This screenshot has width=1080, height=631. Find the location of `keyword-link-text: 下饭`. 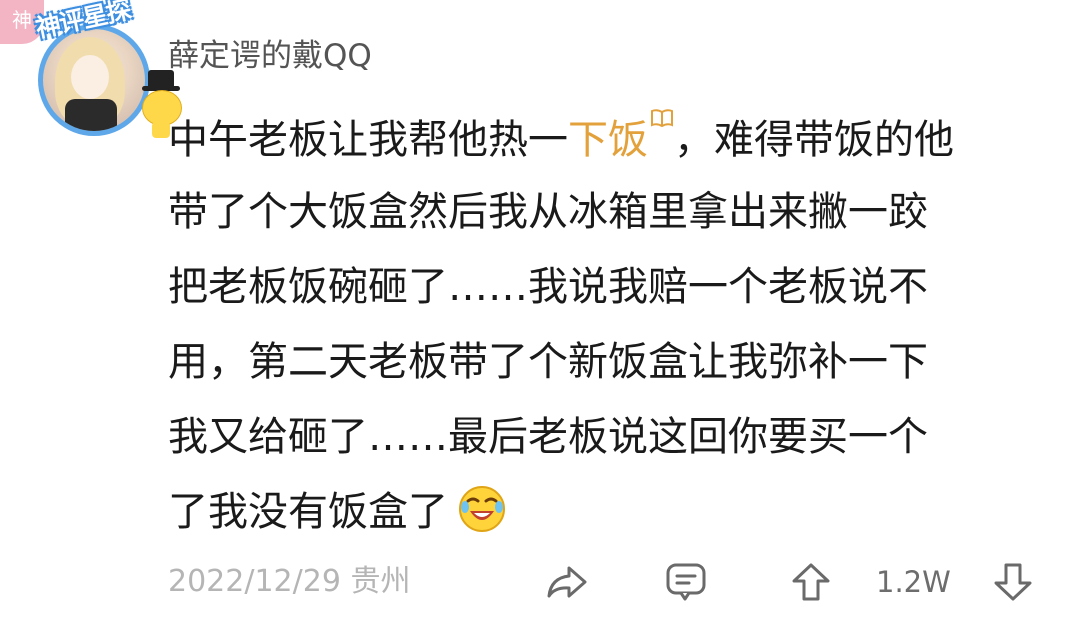

keyword-link-text: 下饭 is located at coordinates (608, 140).